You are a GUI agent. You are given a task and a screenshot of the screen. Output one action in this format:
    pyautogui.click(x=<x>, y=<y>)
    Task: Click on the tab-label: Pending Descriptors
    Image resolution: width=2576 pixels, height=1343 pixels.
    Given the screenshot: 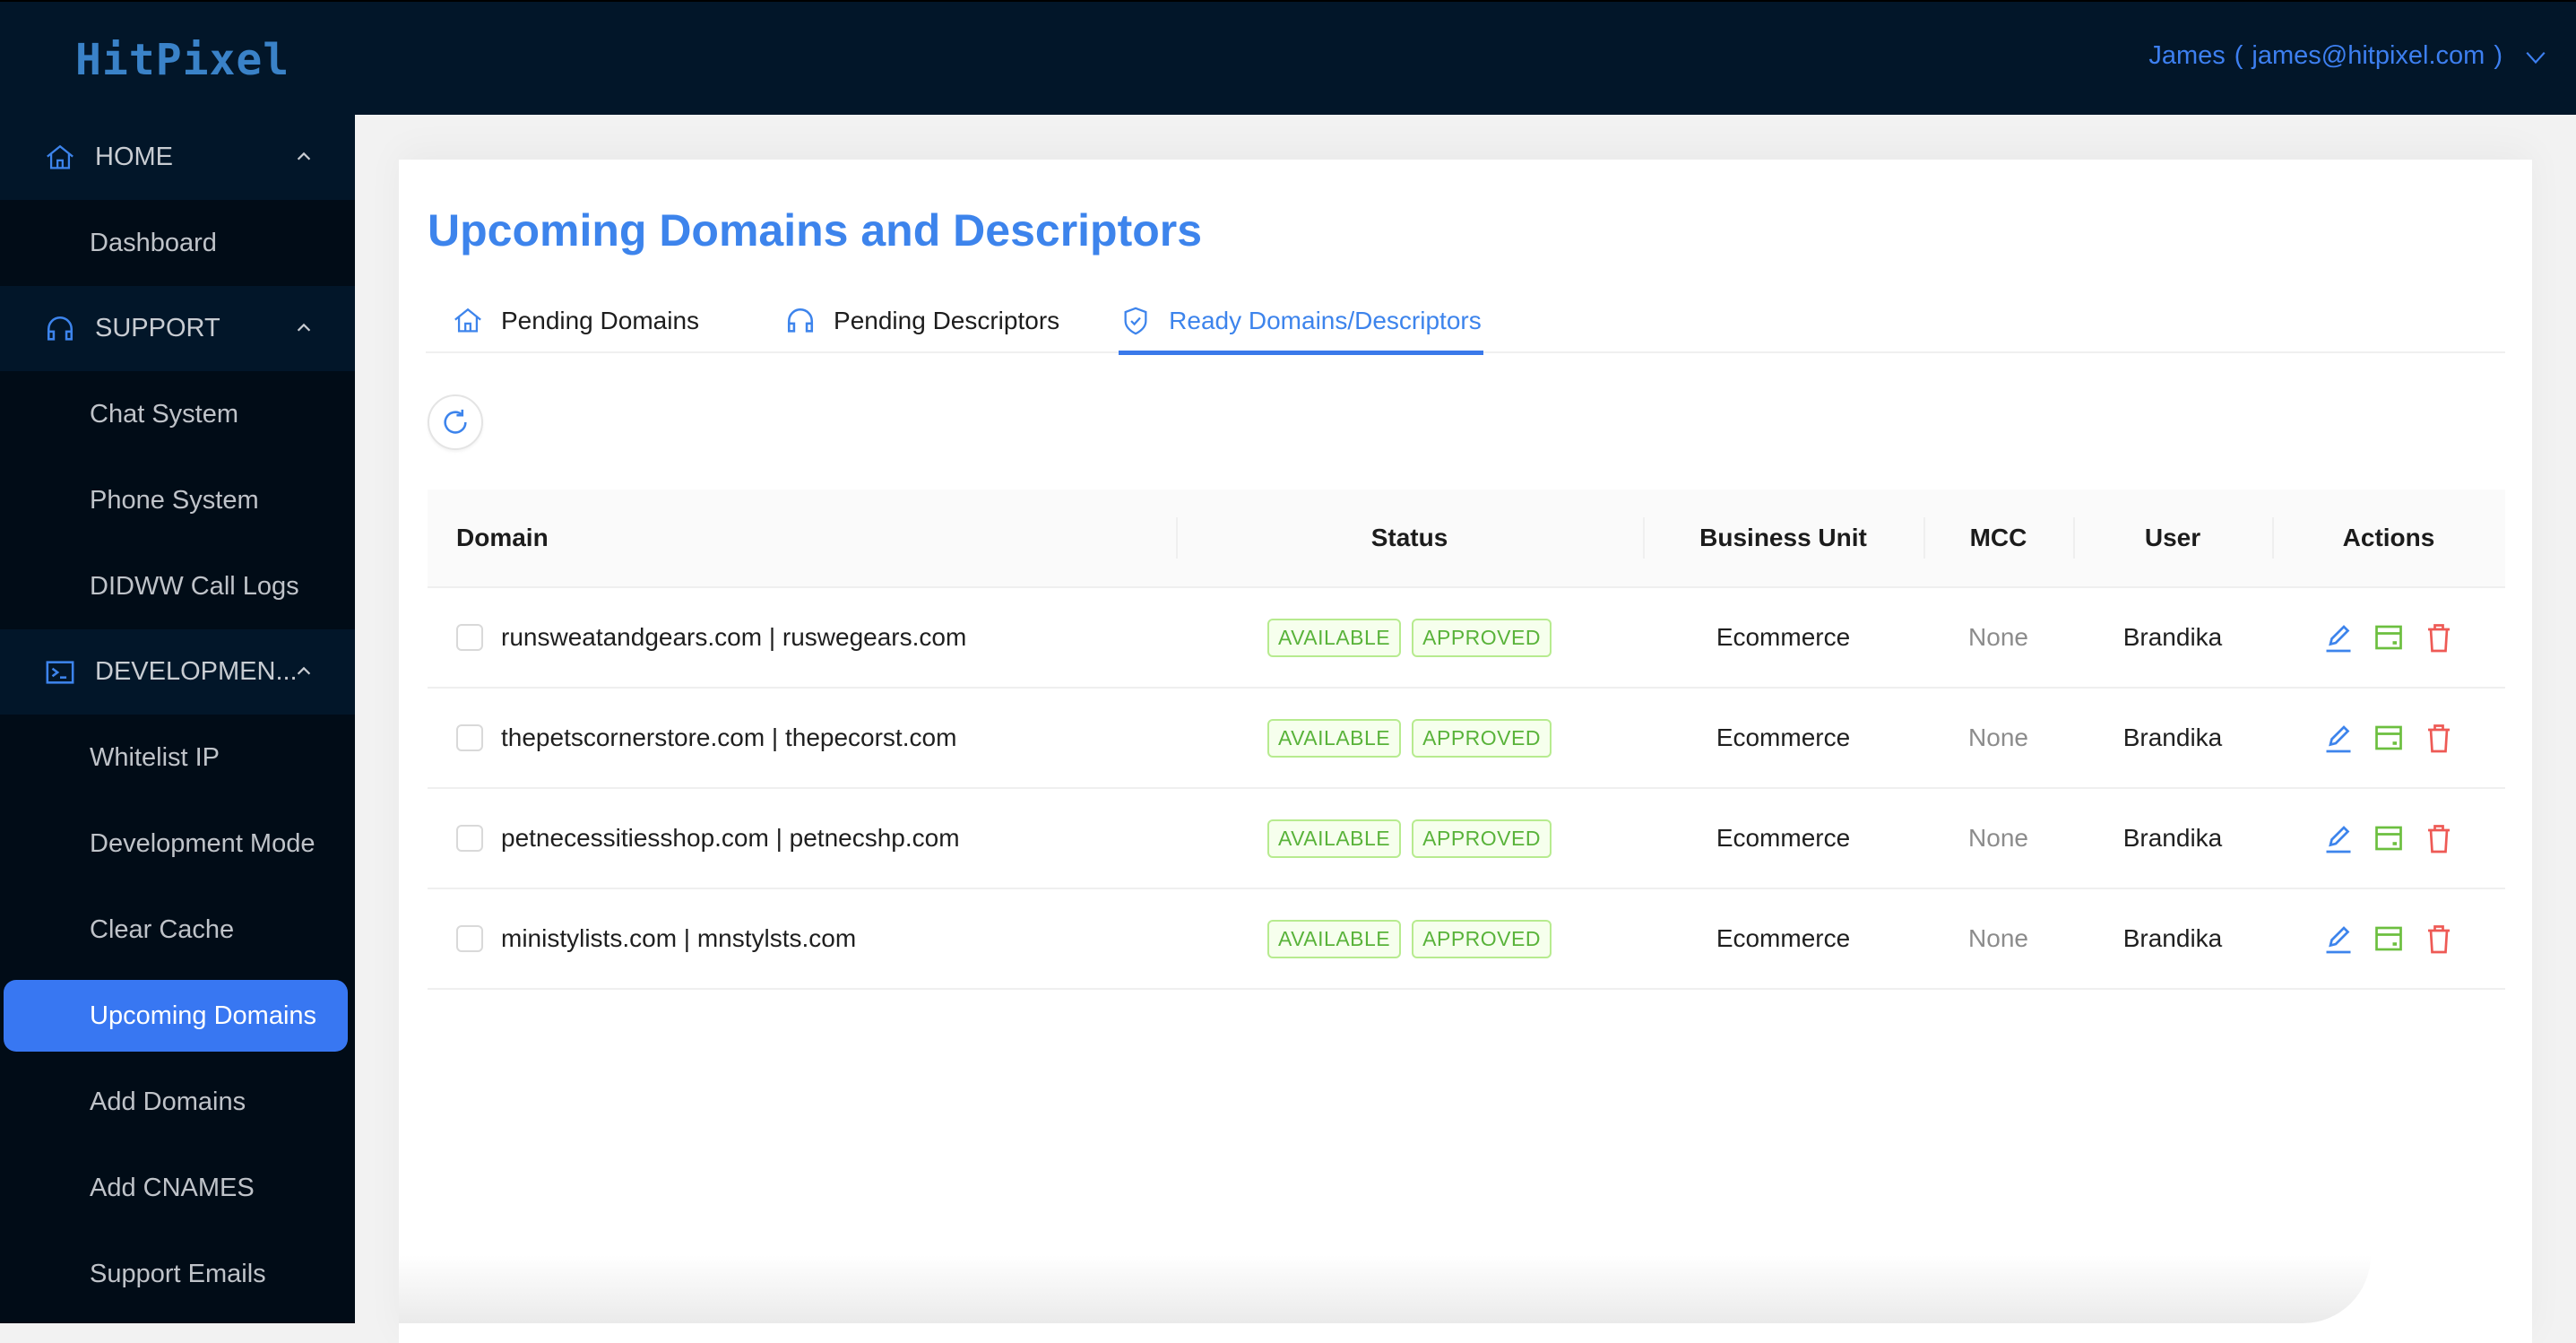 What is the action you would take?
    pyautogui.click(x=947, y=320)
    